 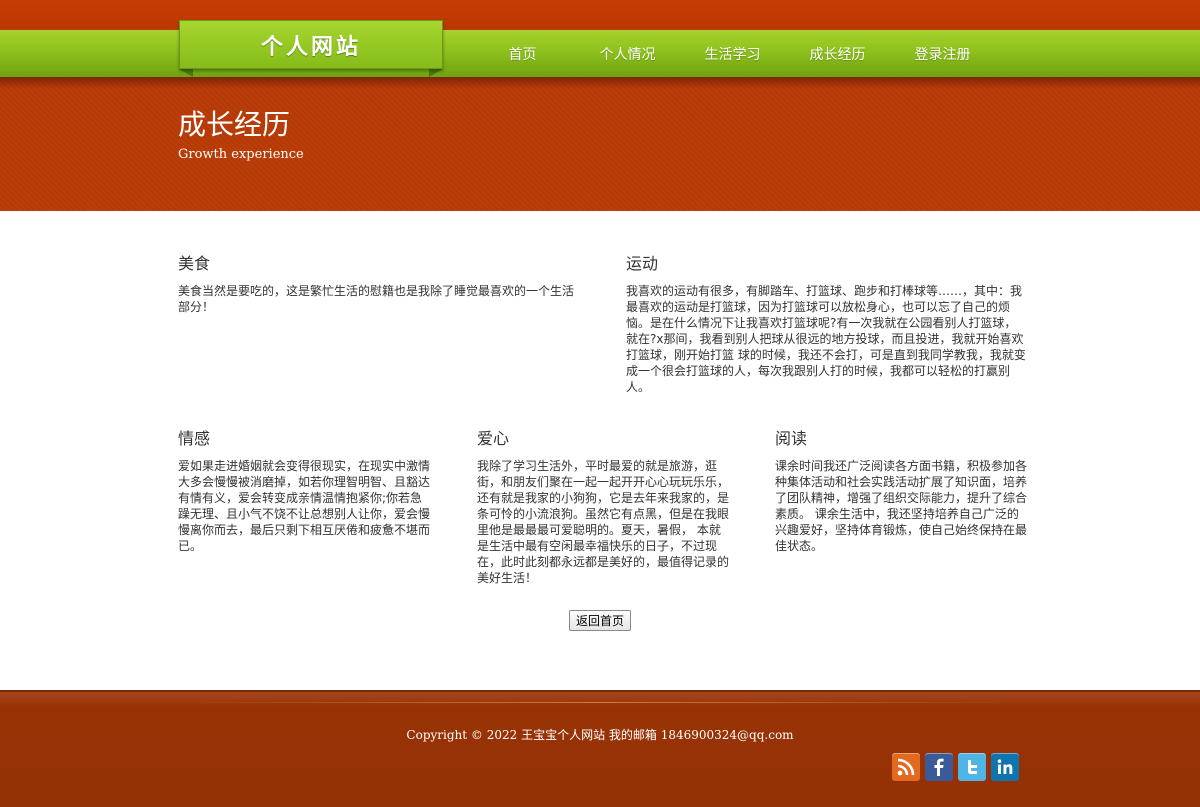 I want to click on section-title: 运动, so click(x=642, y=263).